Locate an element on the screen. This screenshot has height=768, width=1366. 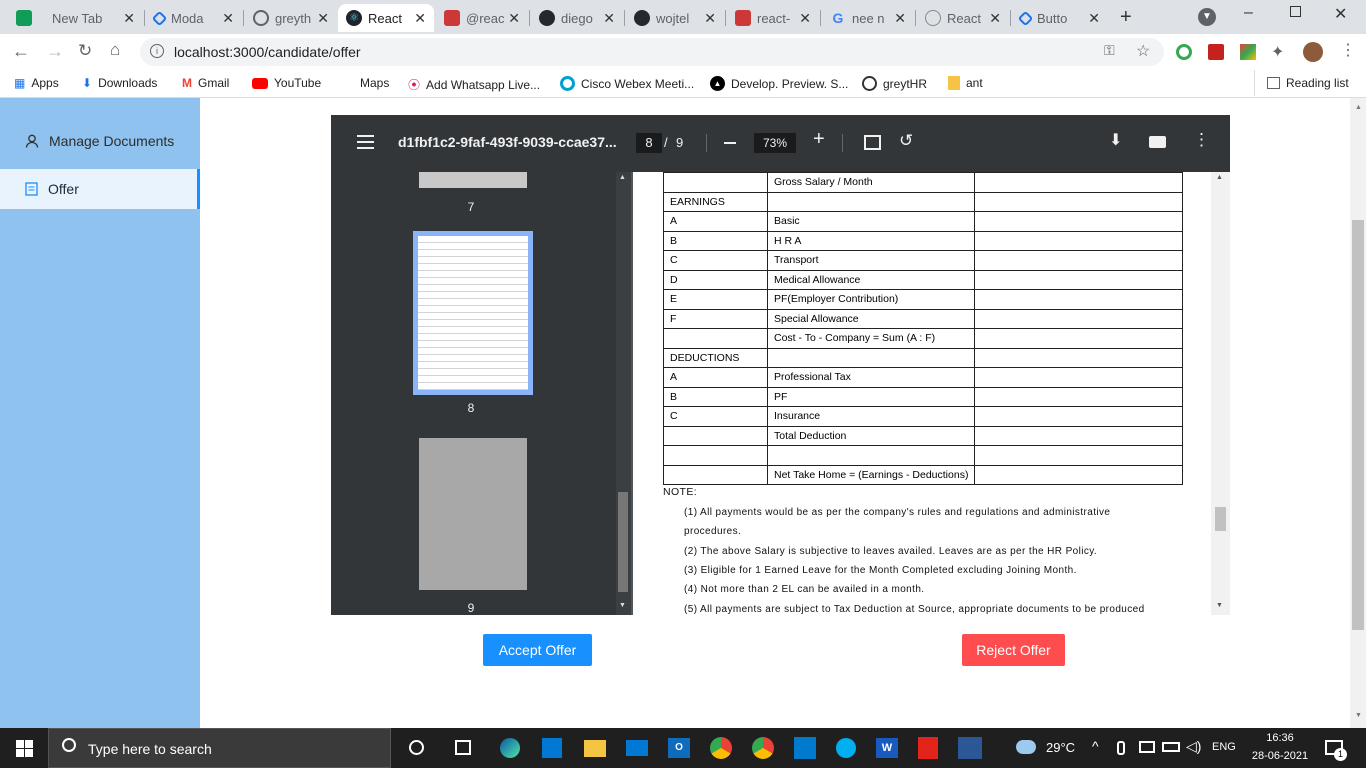
fit-page-icon is located at coordinates (872, 142).